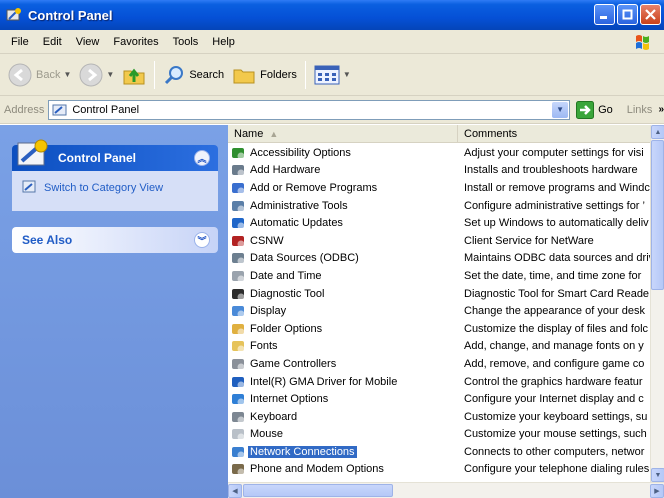 The height and width of the screenshot is (498, 664). Describe the element at coordinates (529, 240) in the screenshot. I see `list-item-comment: Client Service for NetWare` at that location.